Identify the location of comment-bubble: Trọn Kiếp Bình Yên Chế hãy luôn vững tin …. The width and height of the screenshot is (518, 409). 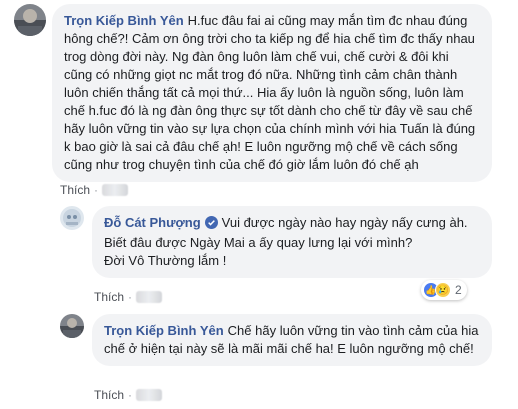
(292, 340).